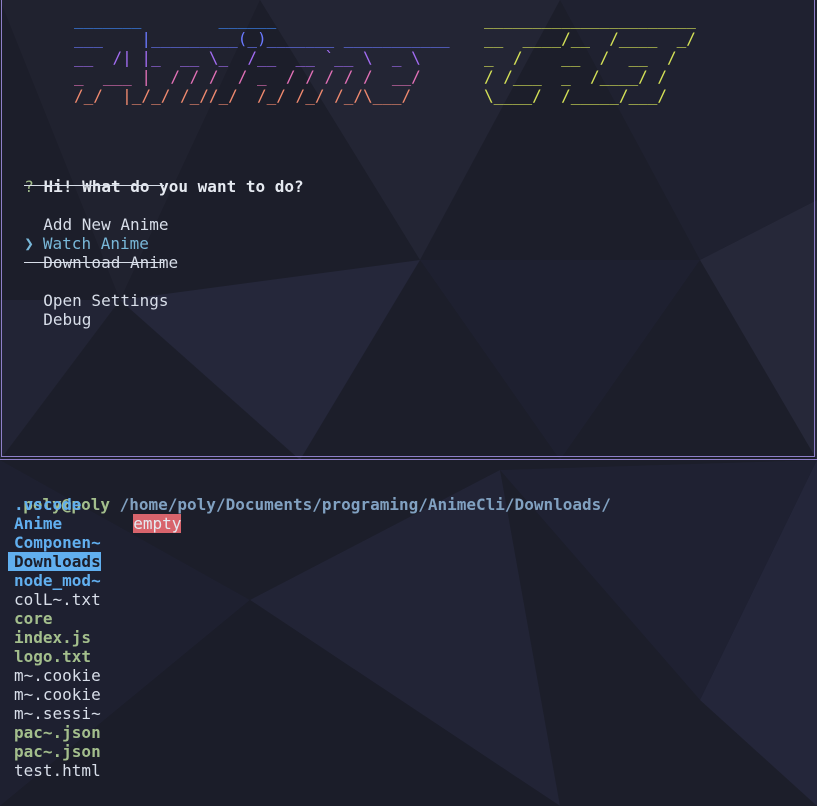 The width and height of the screenshot is (817, 806). I want to click on directory-name: .vscode, so click(47, 504).